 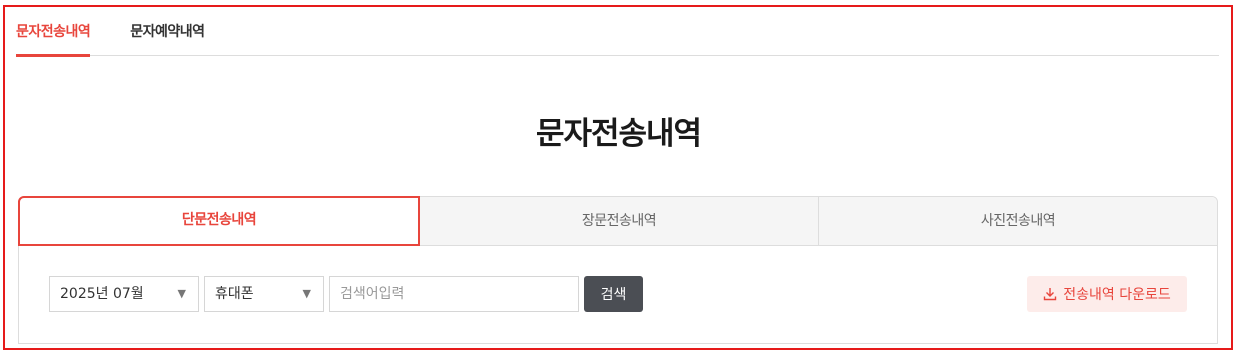 I want to click on tab-long-message: 장문전송내역, so click(x=619, y=221).